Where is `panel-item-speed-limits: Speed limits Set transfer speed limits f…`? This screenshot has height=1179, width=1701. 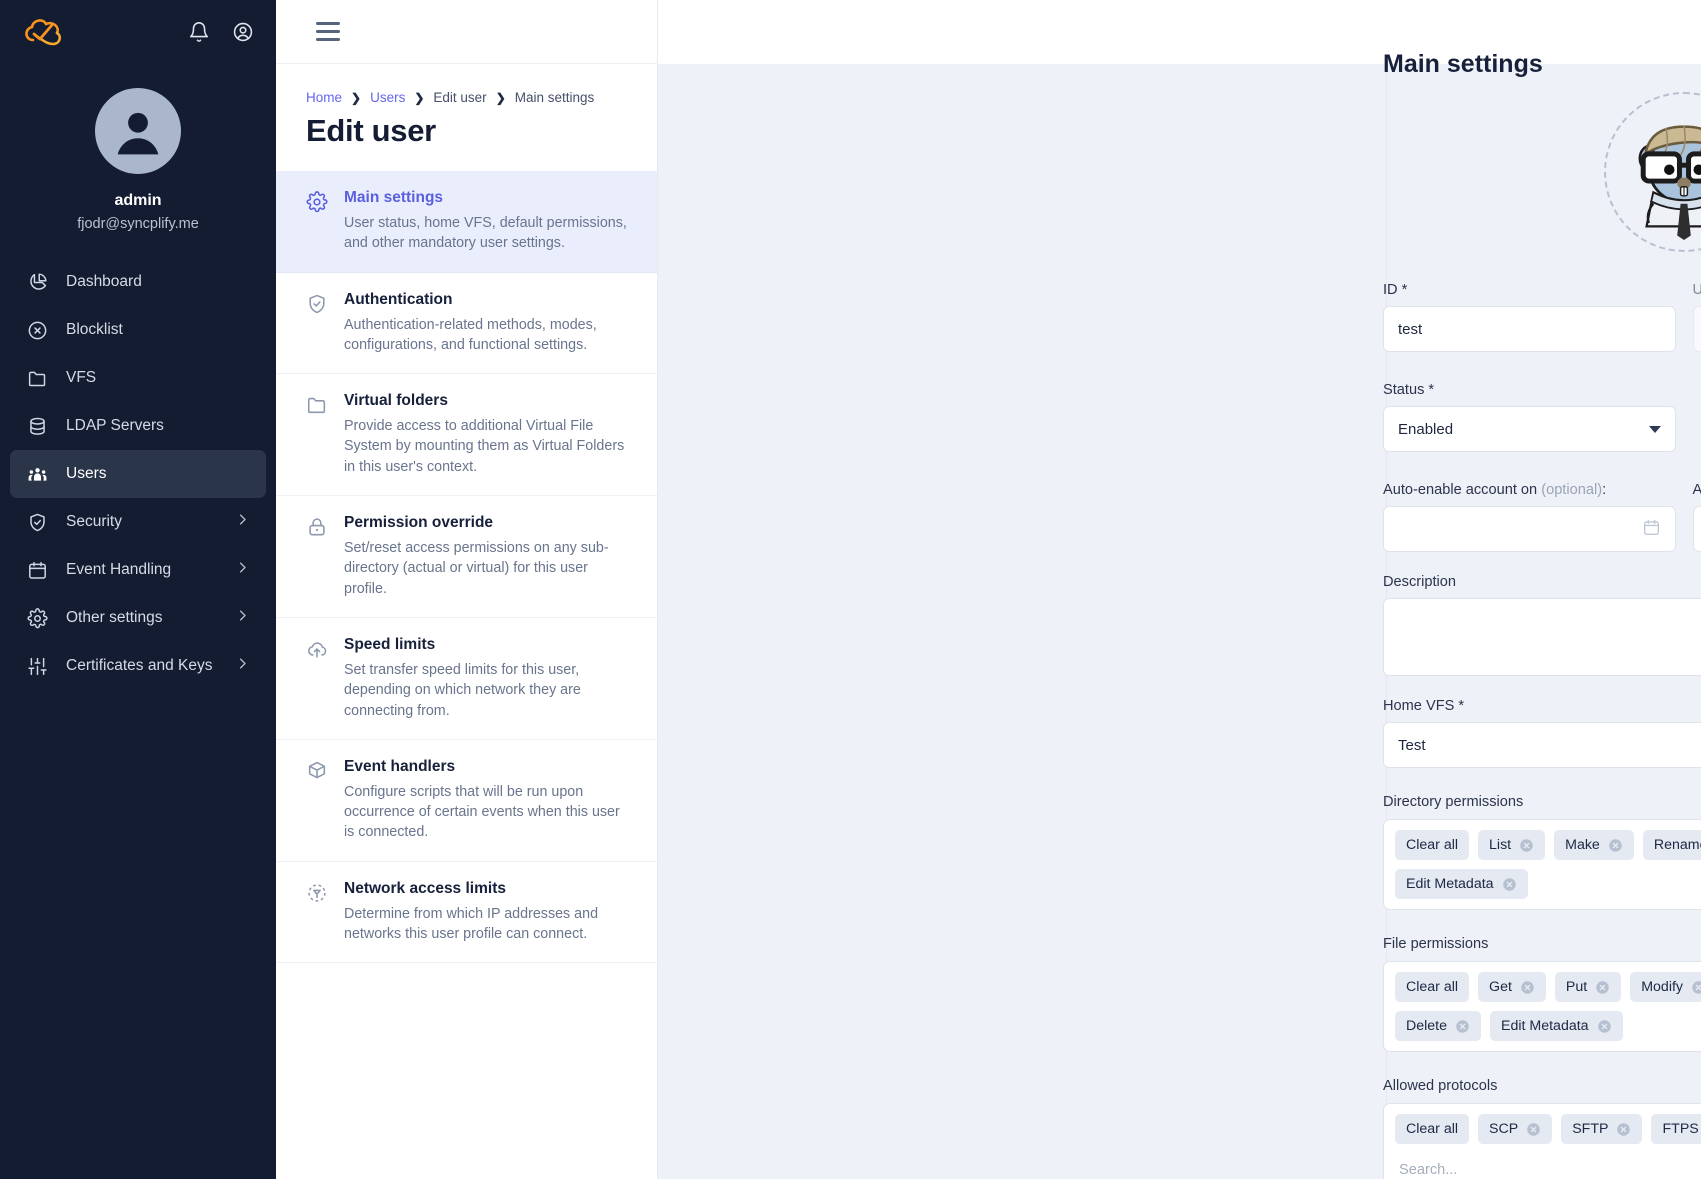 panel-item-speed-limits: Speed limits Set transfer speed limits f… is located at coordinates (466, 679).